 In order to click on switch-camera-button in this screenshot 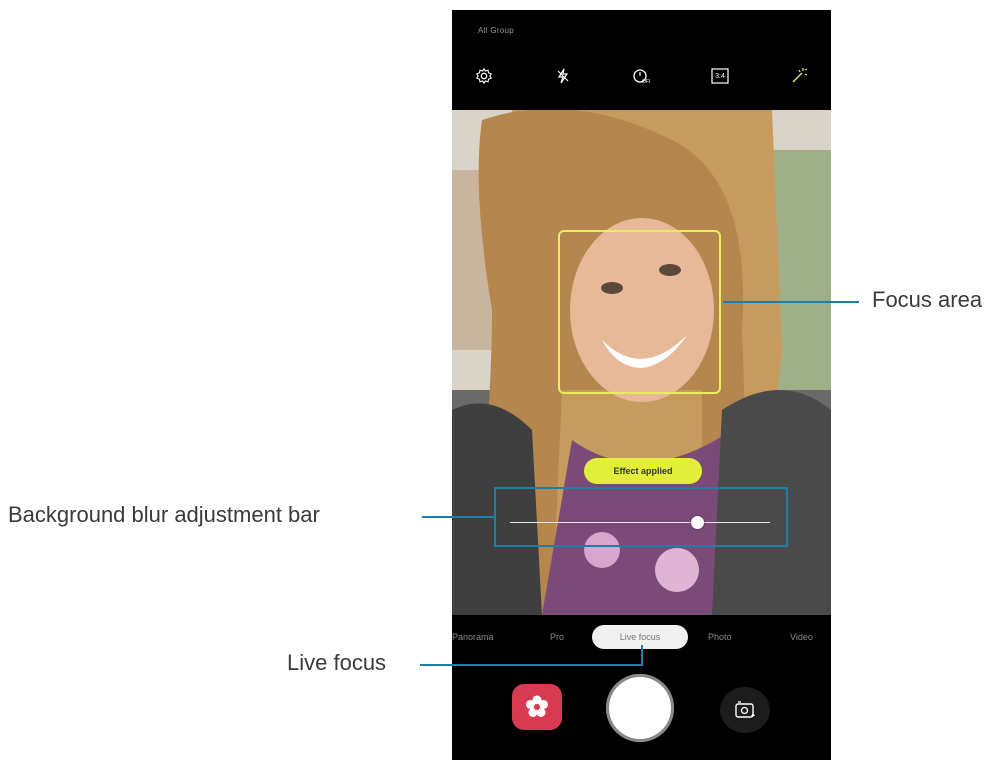, I will do `click(745, 710)`.